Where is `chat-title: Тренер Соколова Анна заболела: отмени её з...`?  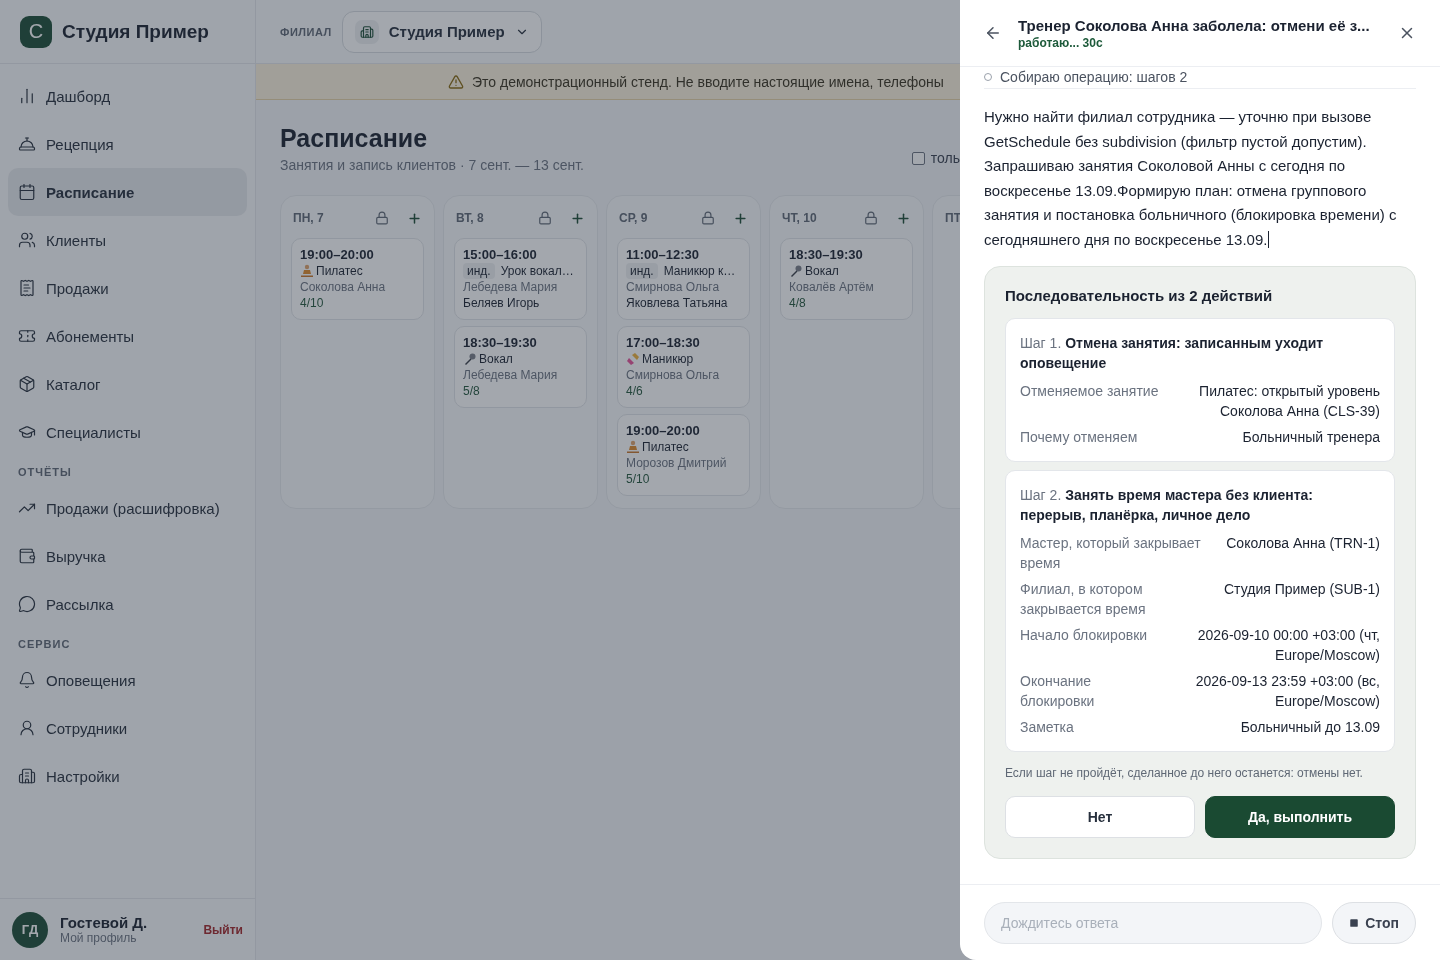
chat-title: Тренер Соколова Анна заболела: отмени её з... is located at coordinates (1194, 25).